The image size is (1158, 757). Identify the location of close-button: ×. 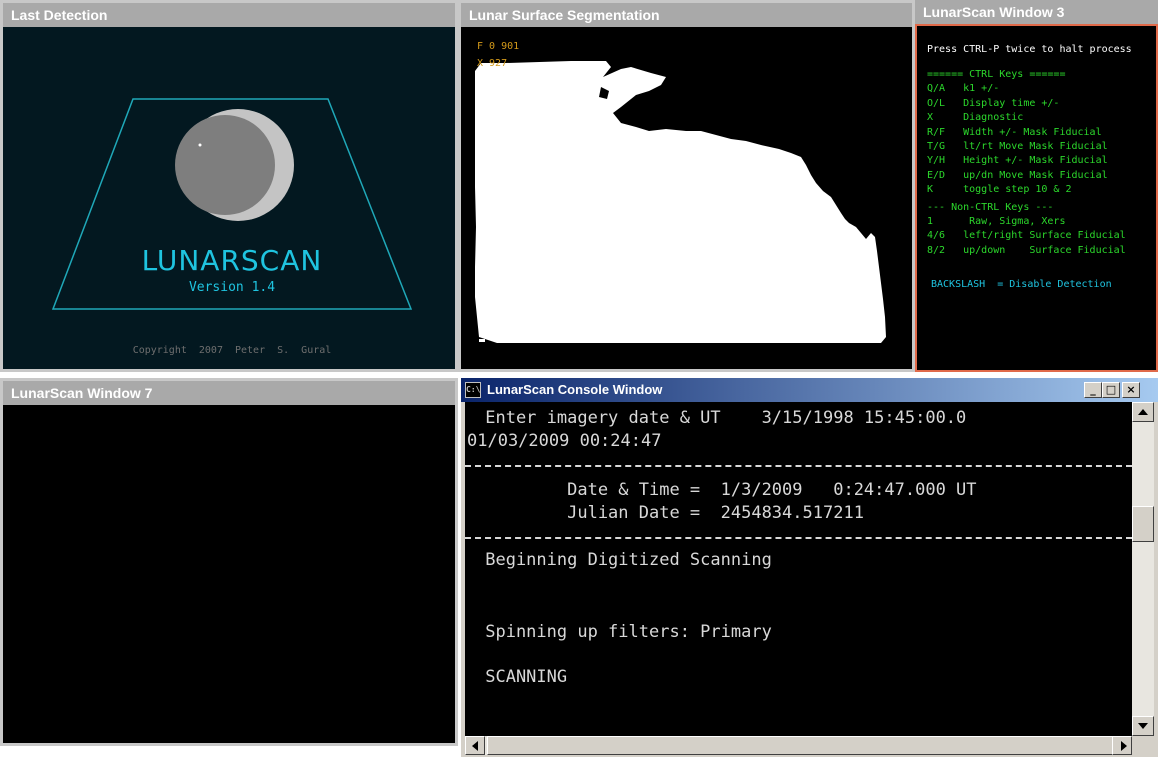
(1131, 390).